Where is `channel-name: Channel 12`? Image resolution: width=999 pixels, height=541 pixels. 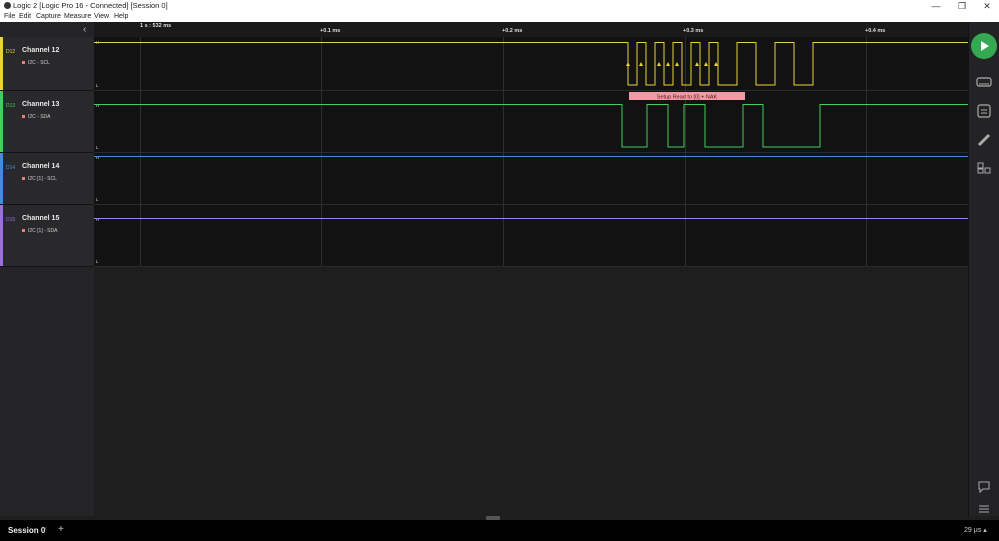 channel-name: Channel 12 is located at coordinates (40, 50).